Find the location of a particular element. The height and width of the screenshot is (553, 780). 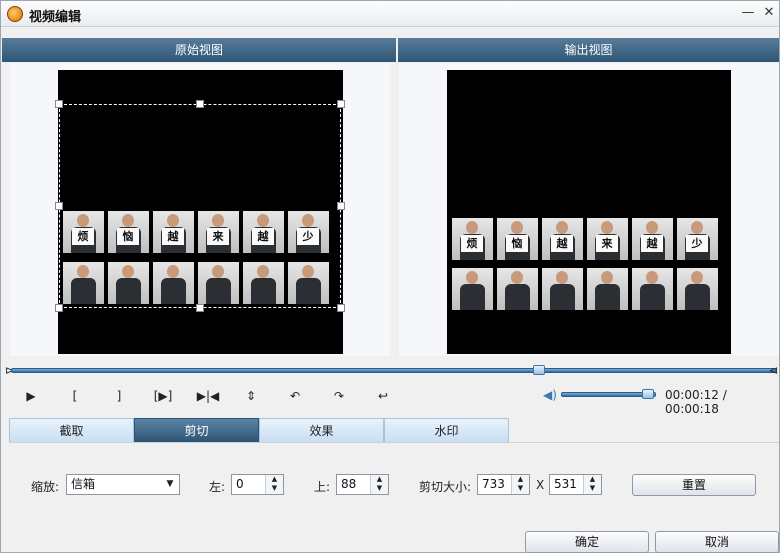

tab-effects: 效果 is located at coordinates (321, 430).